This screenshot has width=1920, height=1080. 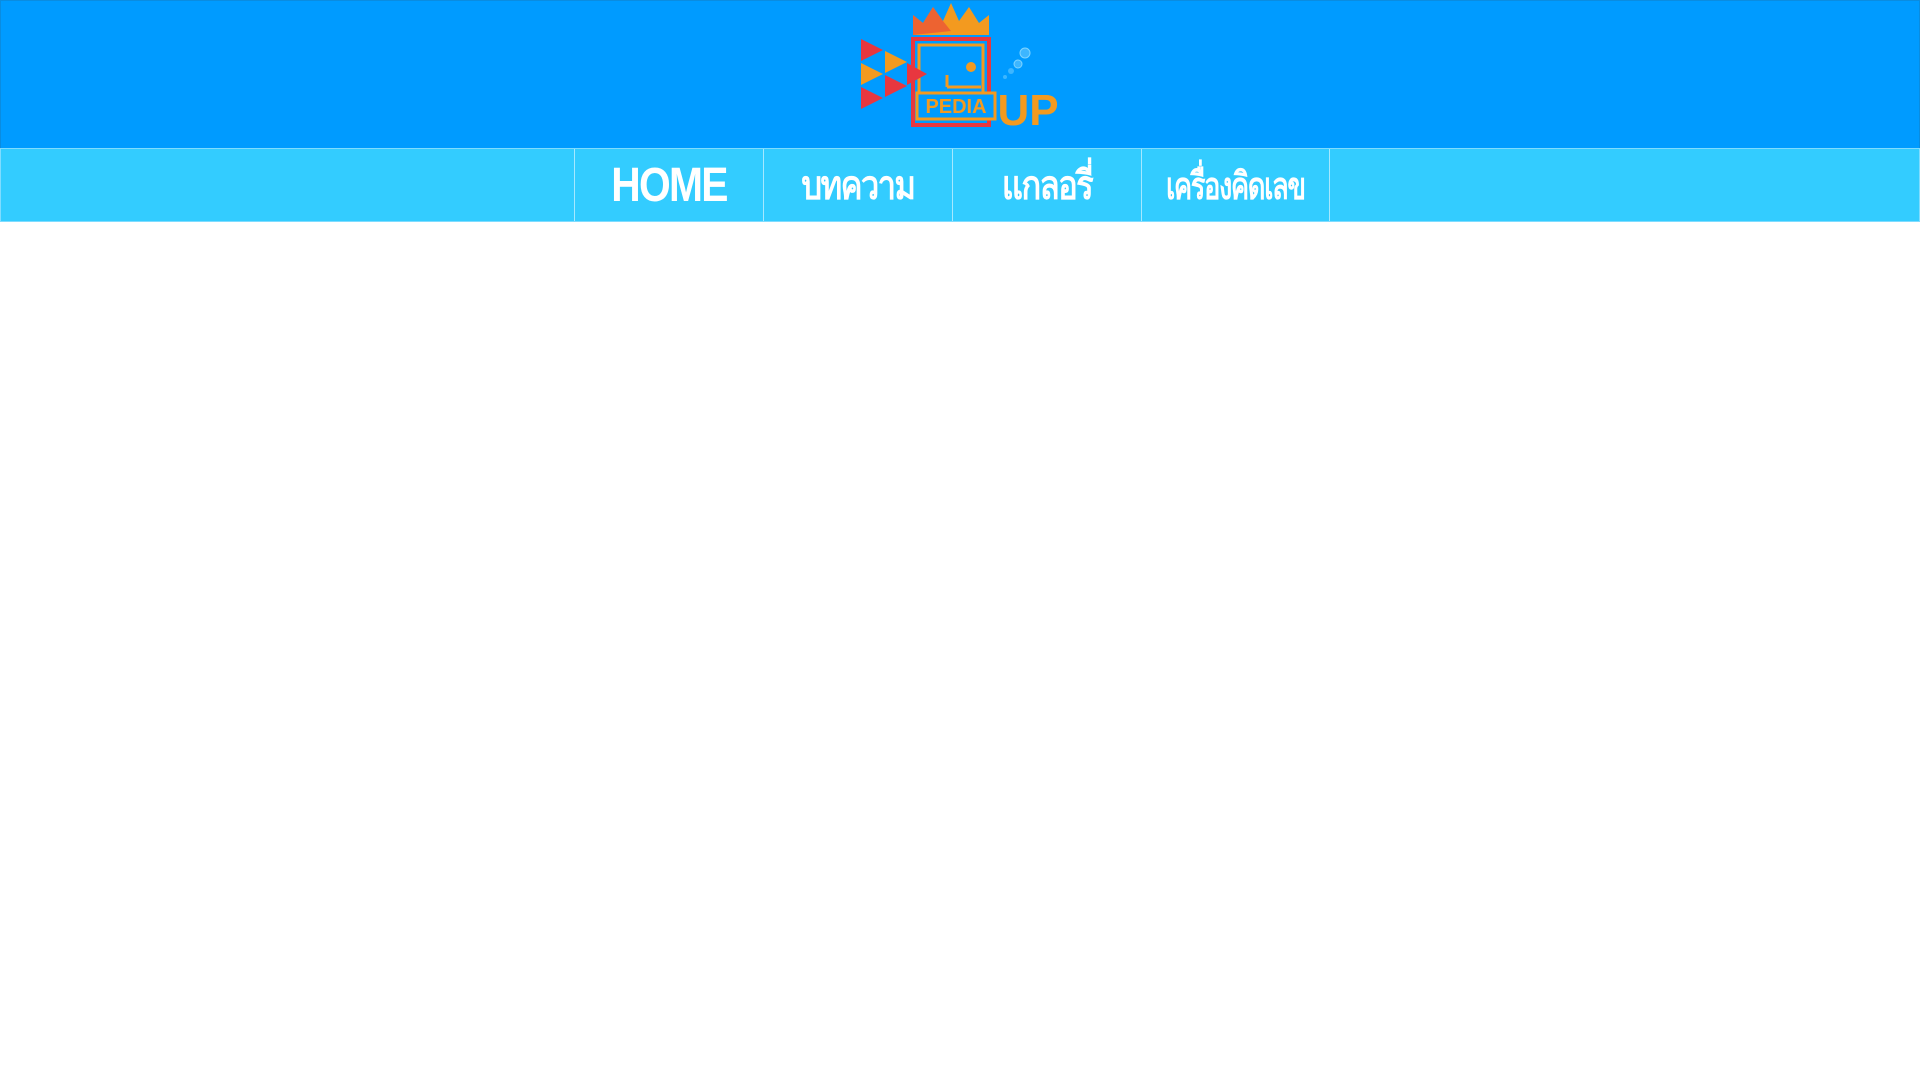 I want to click on nav-item-label: เครื่องคิดเลข, so click(x=1236, y=185).